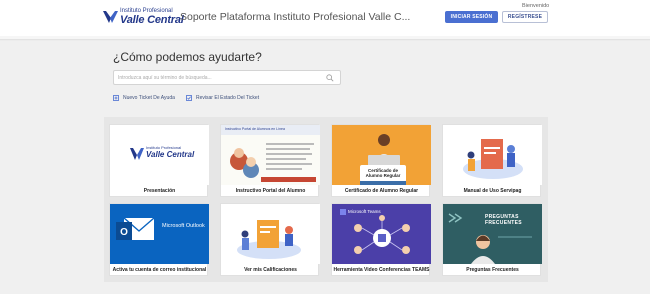  Describe the element at coordinates (124, 232) in the screenshot. I see `svg-text: O` at that location.